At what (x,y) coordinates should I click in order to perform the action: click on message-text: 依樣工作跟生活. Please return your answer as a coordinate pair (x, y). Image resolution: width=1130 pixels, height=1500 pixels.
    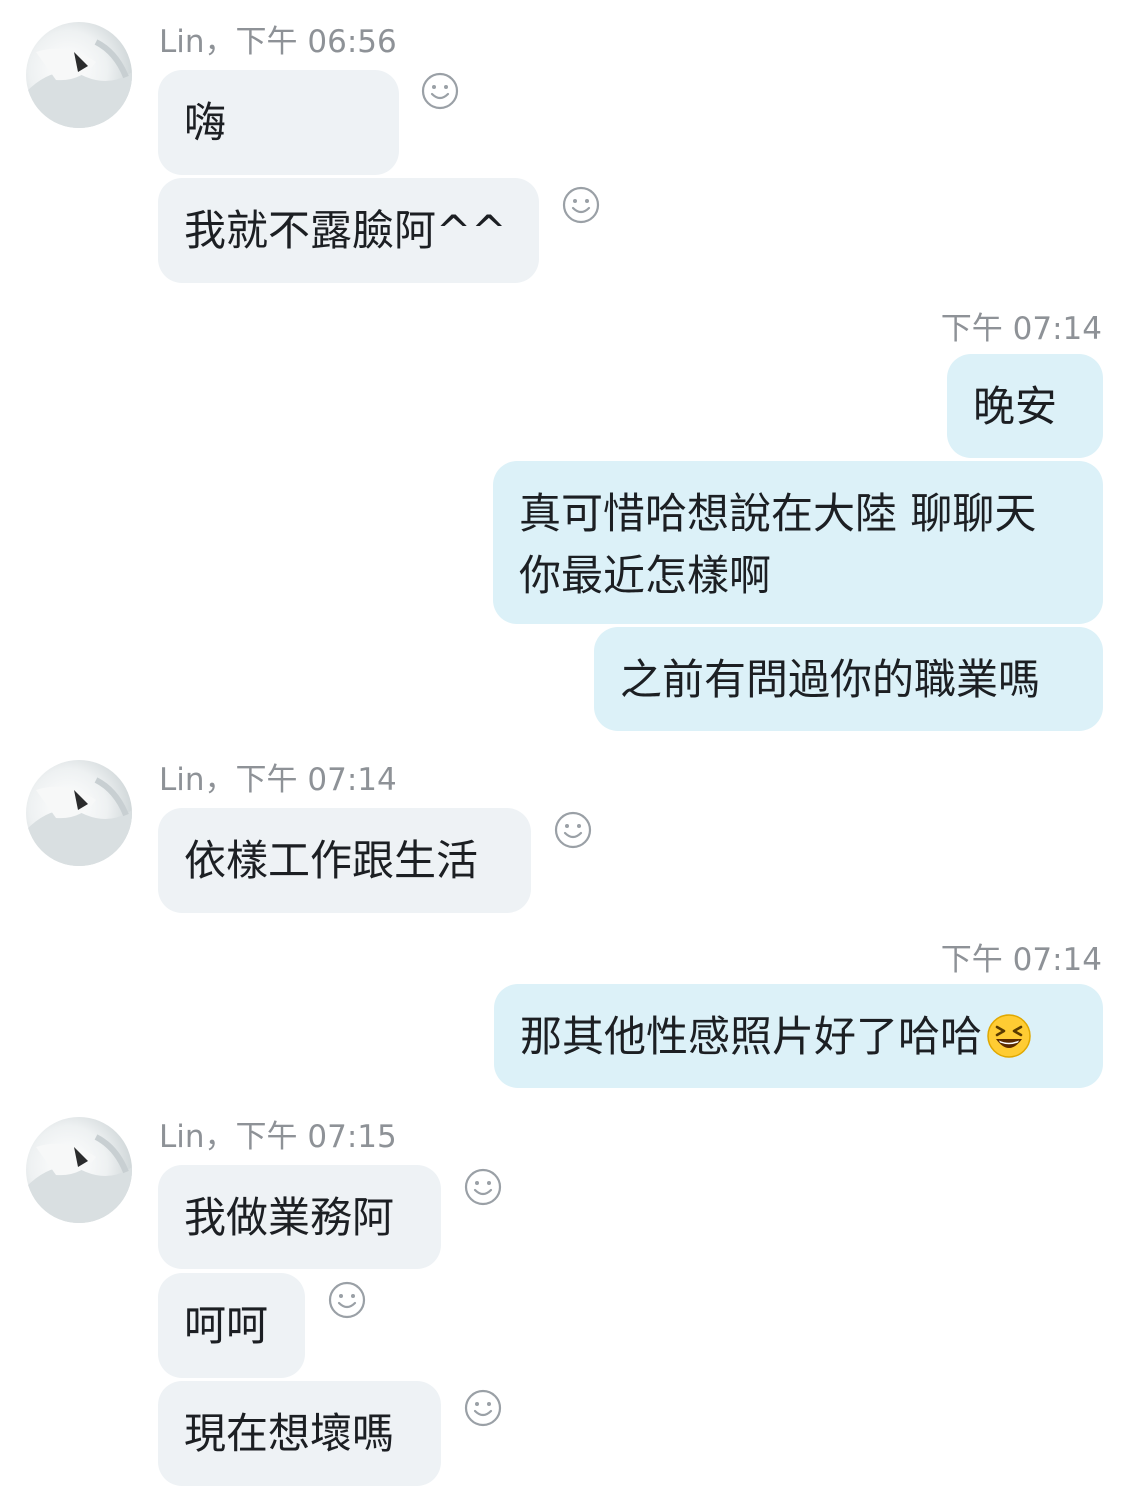
    Looking at the image, I should click on (331, 860).